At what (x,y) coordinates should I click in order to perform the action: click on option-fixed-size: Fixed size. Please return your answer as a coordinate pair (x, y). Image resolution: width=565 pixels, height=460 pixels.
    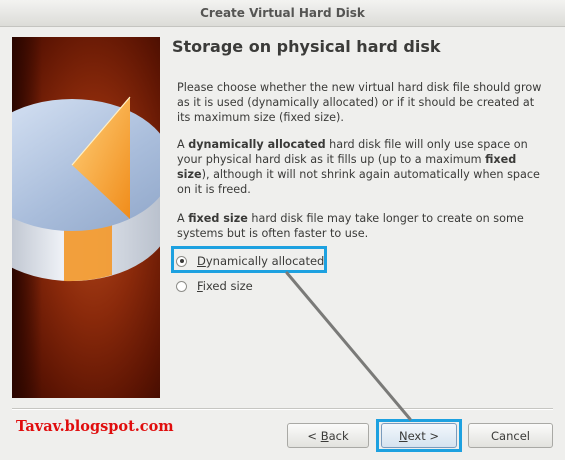
    Looking at the image, I should click on (214, 286).